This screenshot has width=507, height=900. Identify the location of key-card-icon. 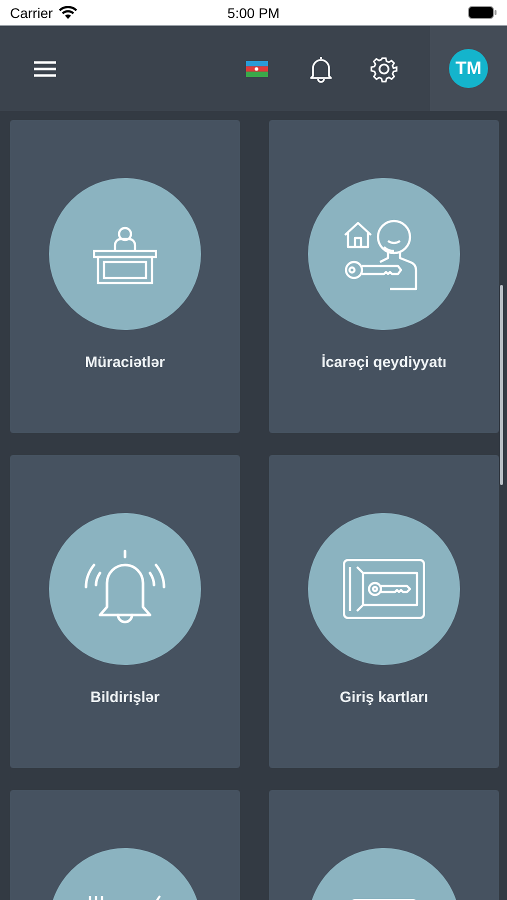
(384, 589).